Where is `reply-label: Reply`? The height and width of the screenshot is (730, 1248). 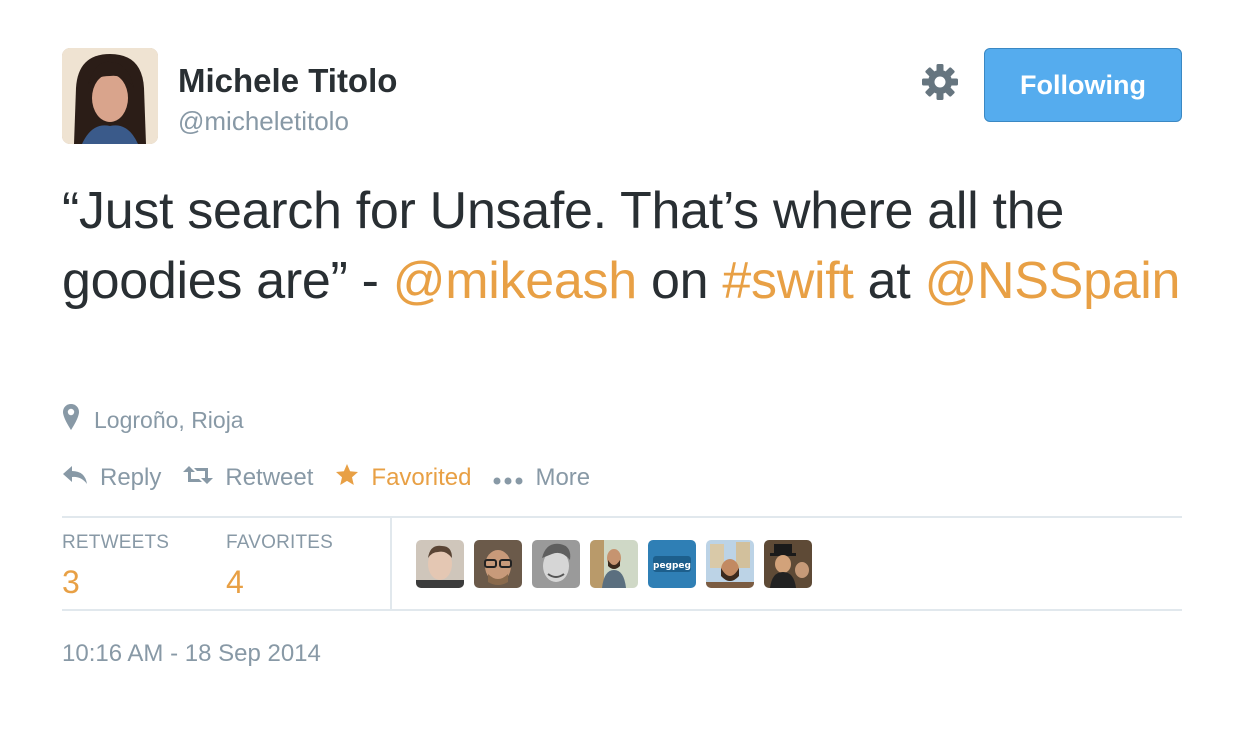
reply-label: Reply is located at coordinates (131, 477).